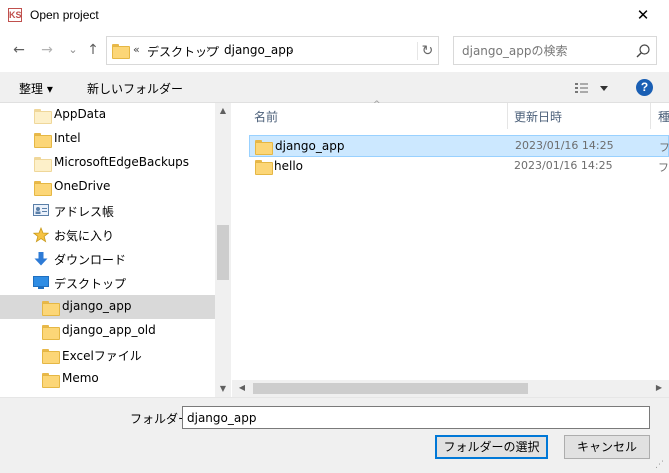  I want to click on nav-item-label: Memo, so click(80, 378).